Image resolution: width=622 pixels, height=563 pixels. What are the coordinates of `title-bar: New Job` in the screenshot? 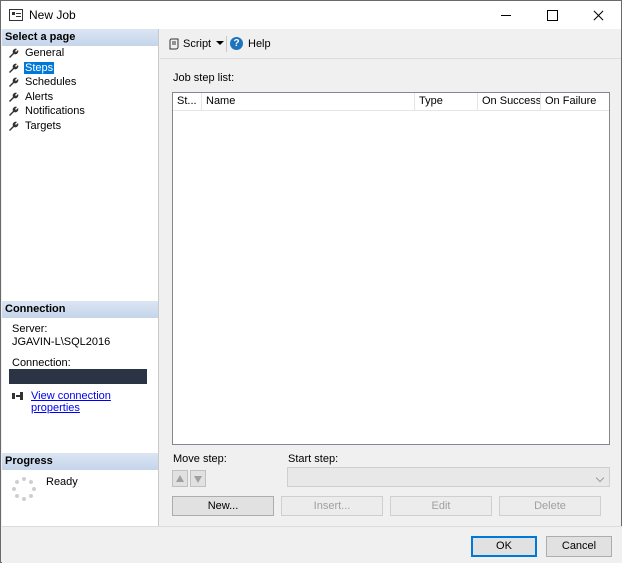 It's located at (311, 15).